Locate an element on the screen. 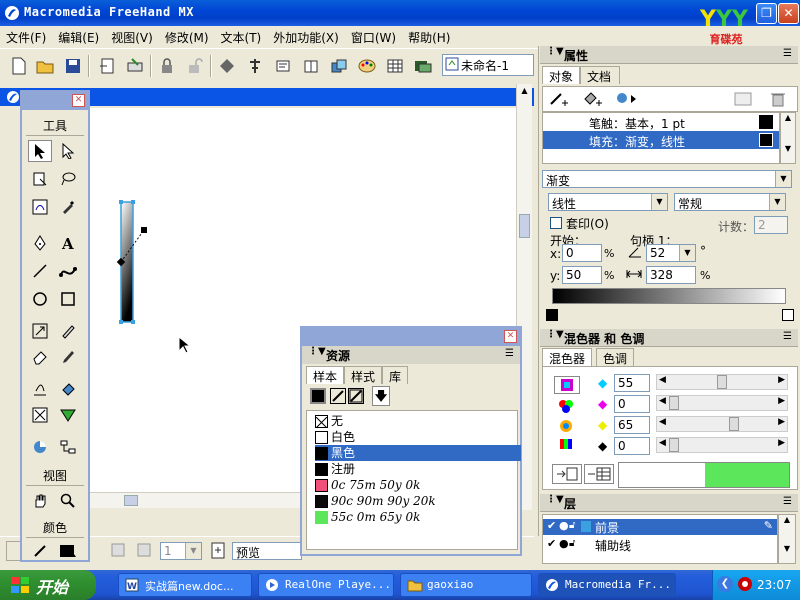  layers-panel-header: ⋮▼ 层 ☰ is located at coordinates (669, 503).